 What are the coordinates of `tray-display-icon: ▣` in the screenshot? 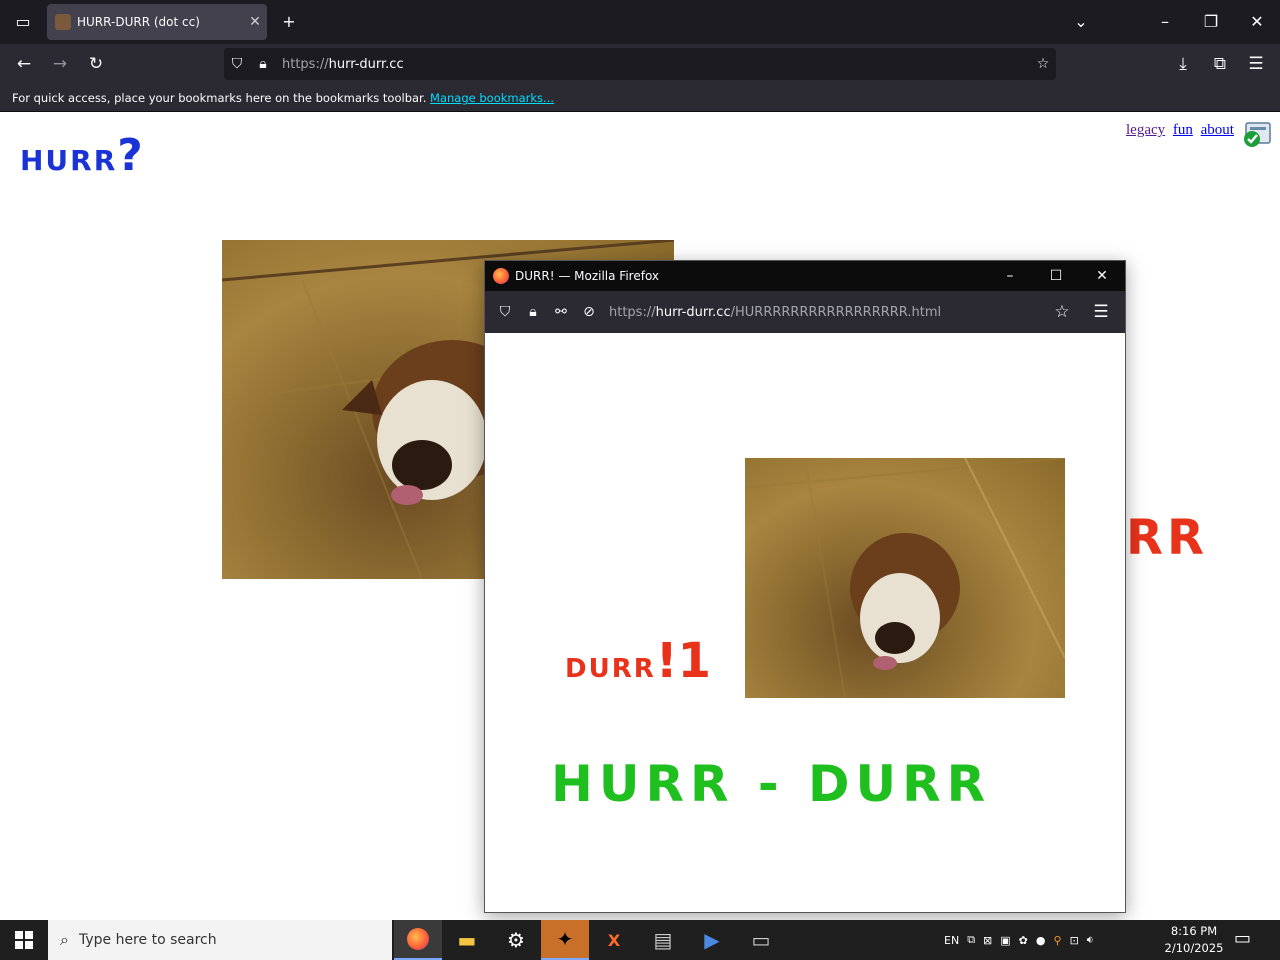 It's located at (1005, 940).